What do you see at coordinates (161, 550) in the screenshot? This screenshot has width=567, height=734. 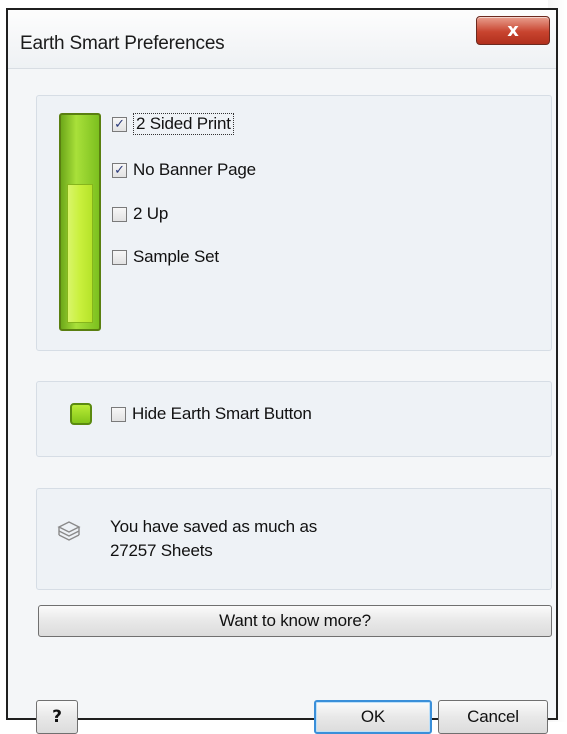 I see `savings-line-2: 27257 Sheets` at bounding box center [161, 550].